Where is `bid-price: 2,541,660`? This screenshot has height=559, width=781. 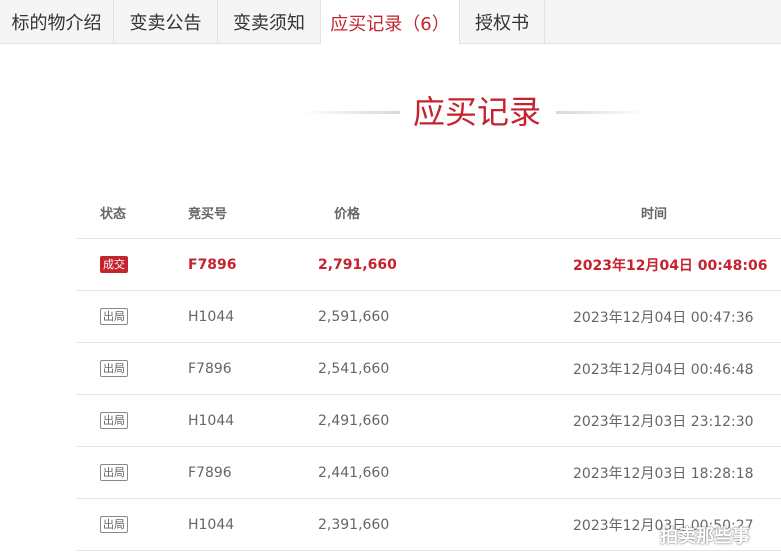
bid-price: 2,541,660 is located at coordinates (354, 368).